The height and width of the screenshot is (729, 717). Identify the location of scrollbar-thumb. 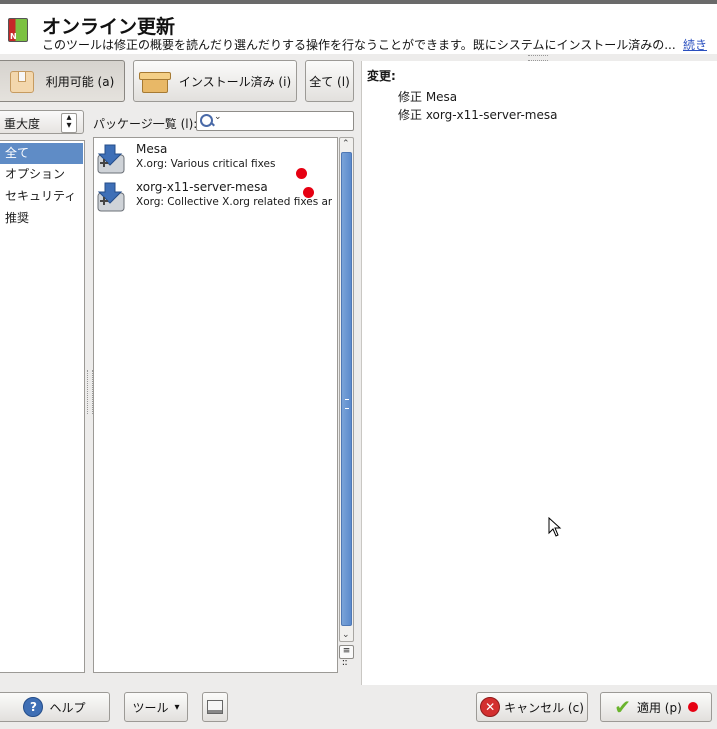
(346, 389).